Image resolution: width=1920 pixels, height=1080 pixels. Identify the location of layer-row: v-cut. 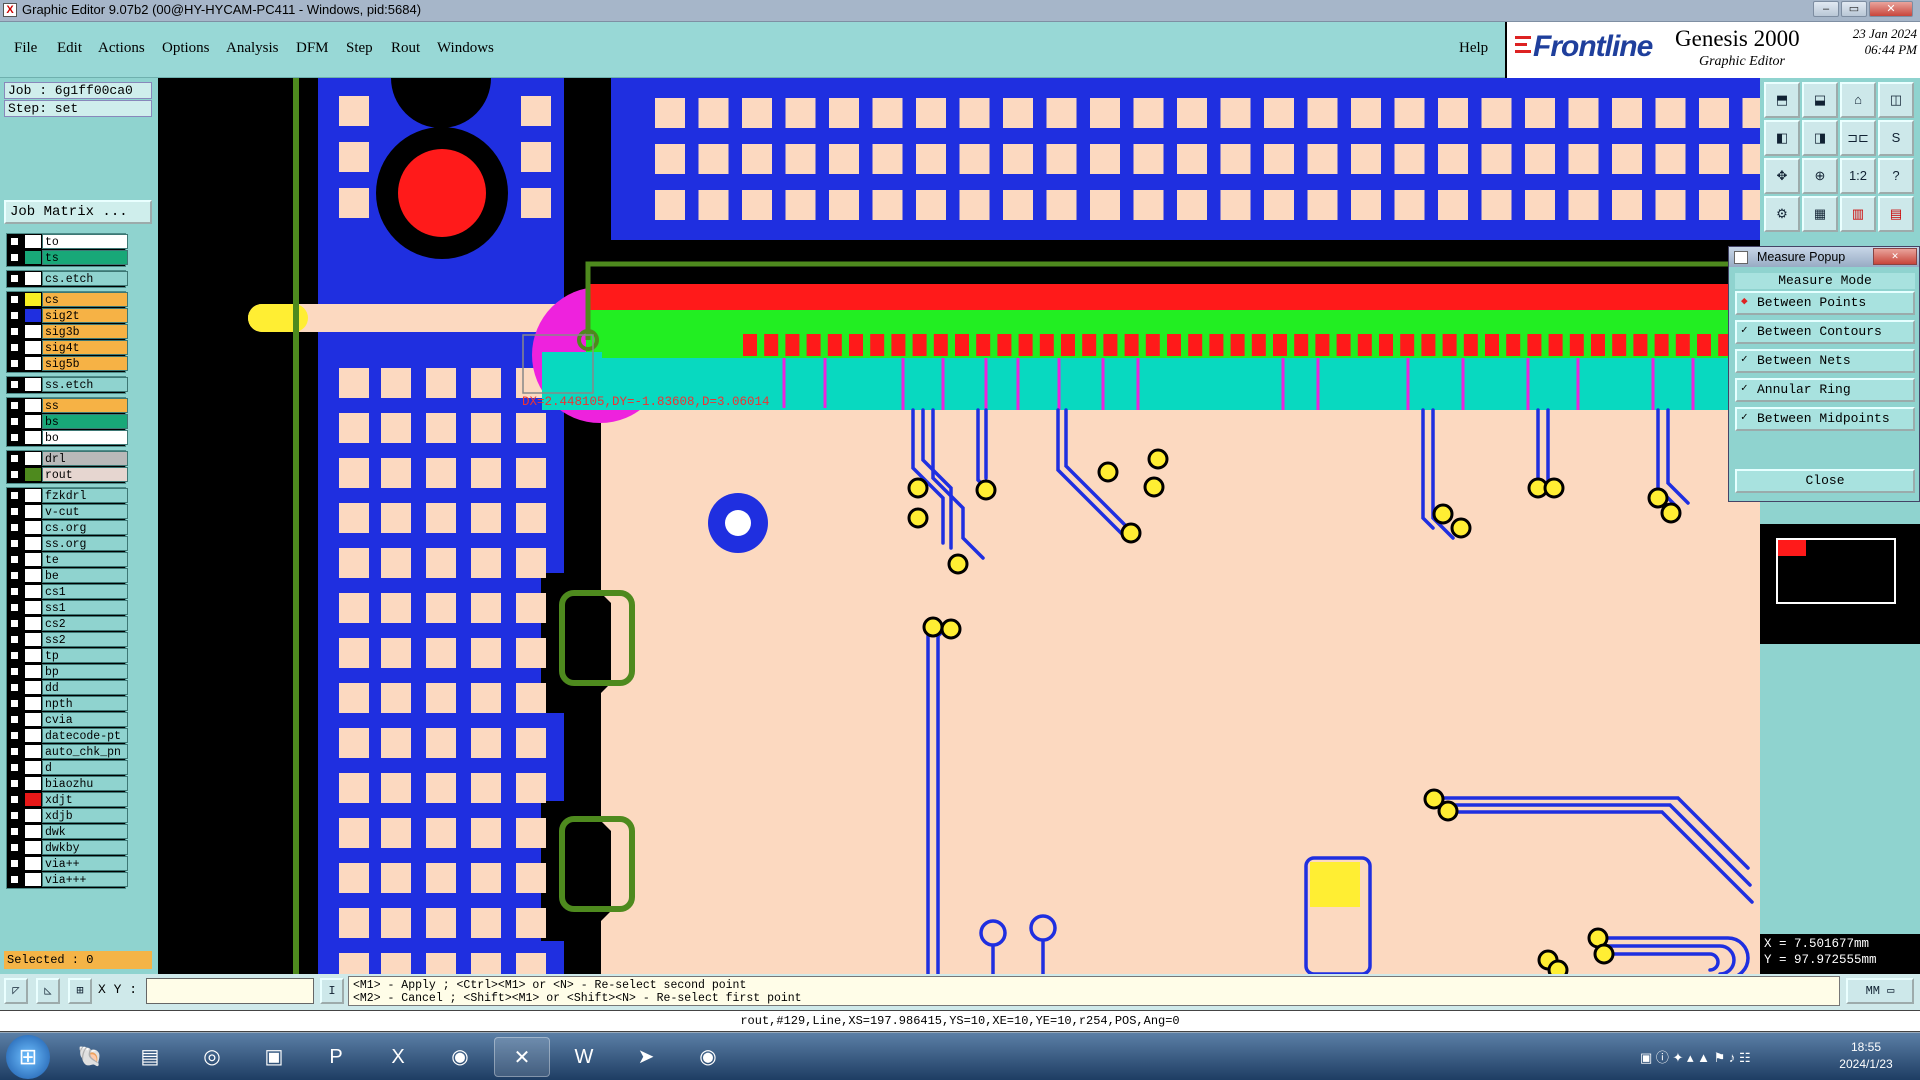
(67, 511).